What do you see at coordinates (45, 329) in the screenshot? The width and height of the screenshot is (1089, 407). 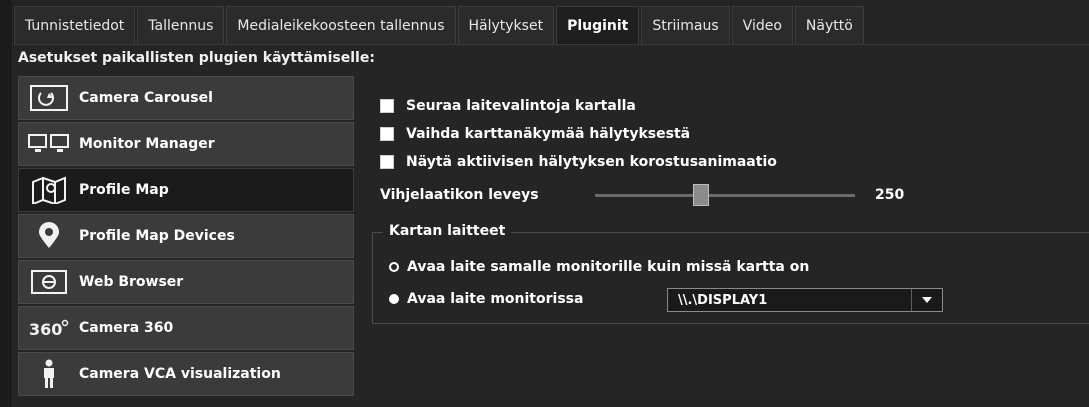 I see `svg-text: 360` at bounding box center [45, 329].